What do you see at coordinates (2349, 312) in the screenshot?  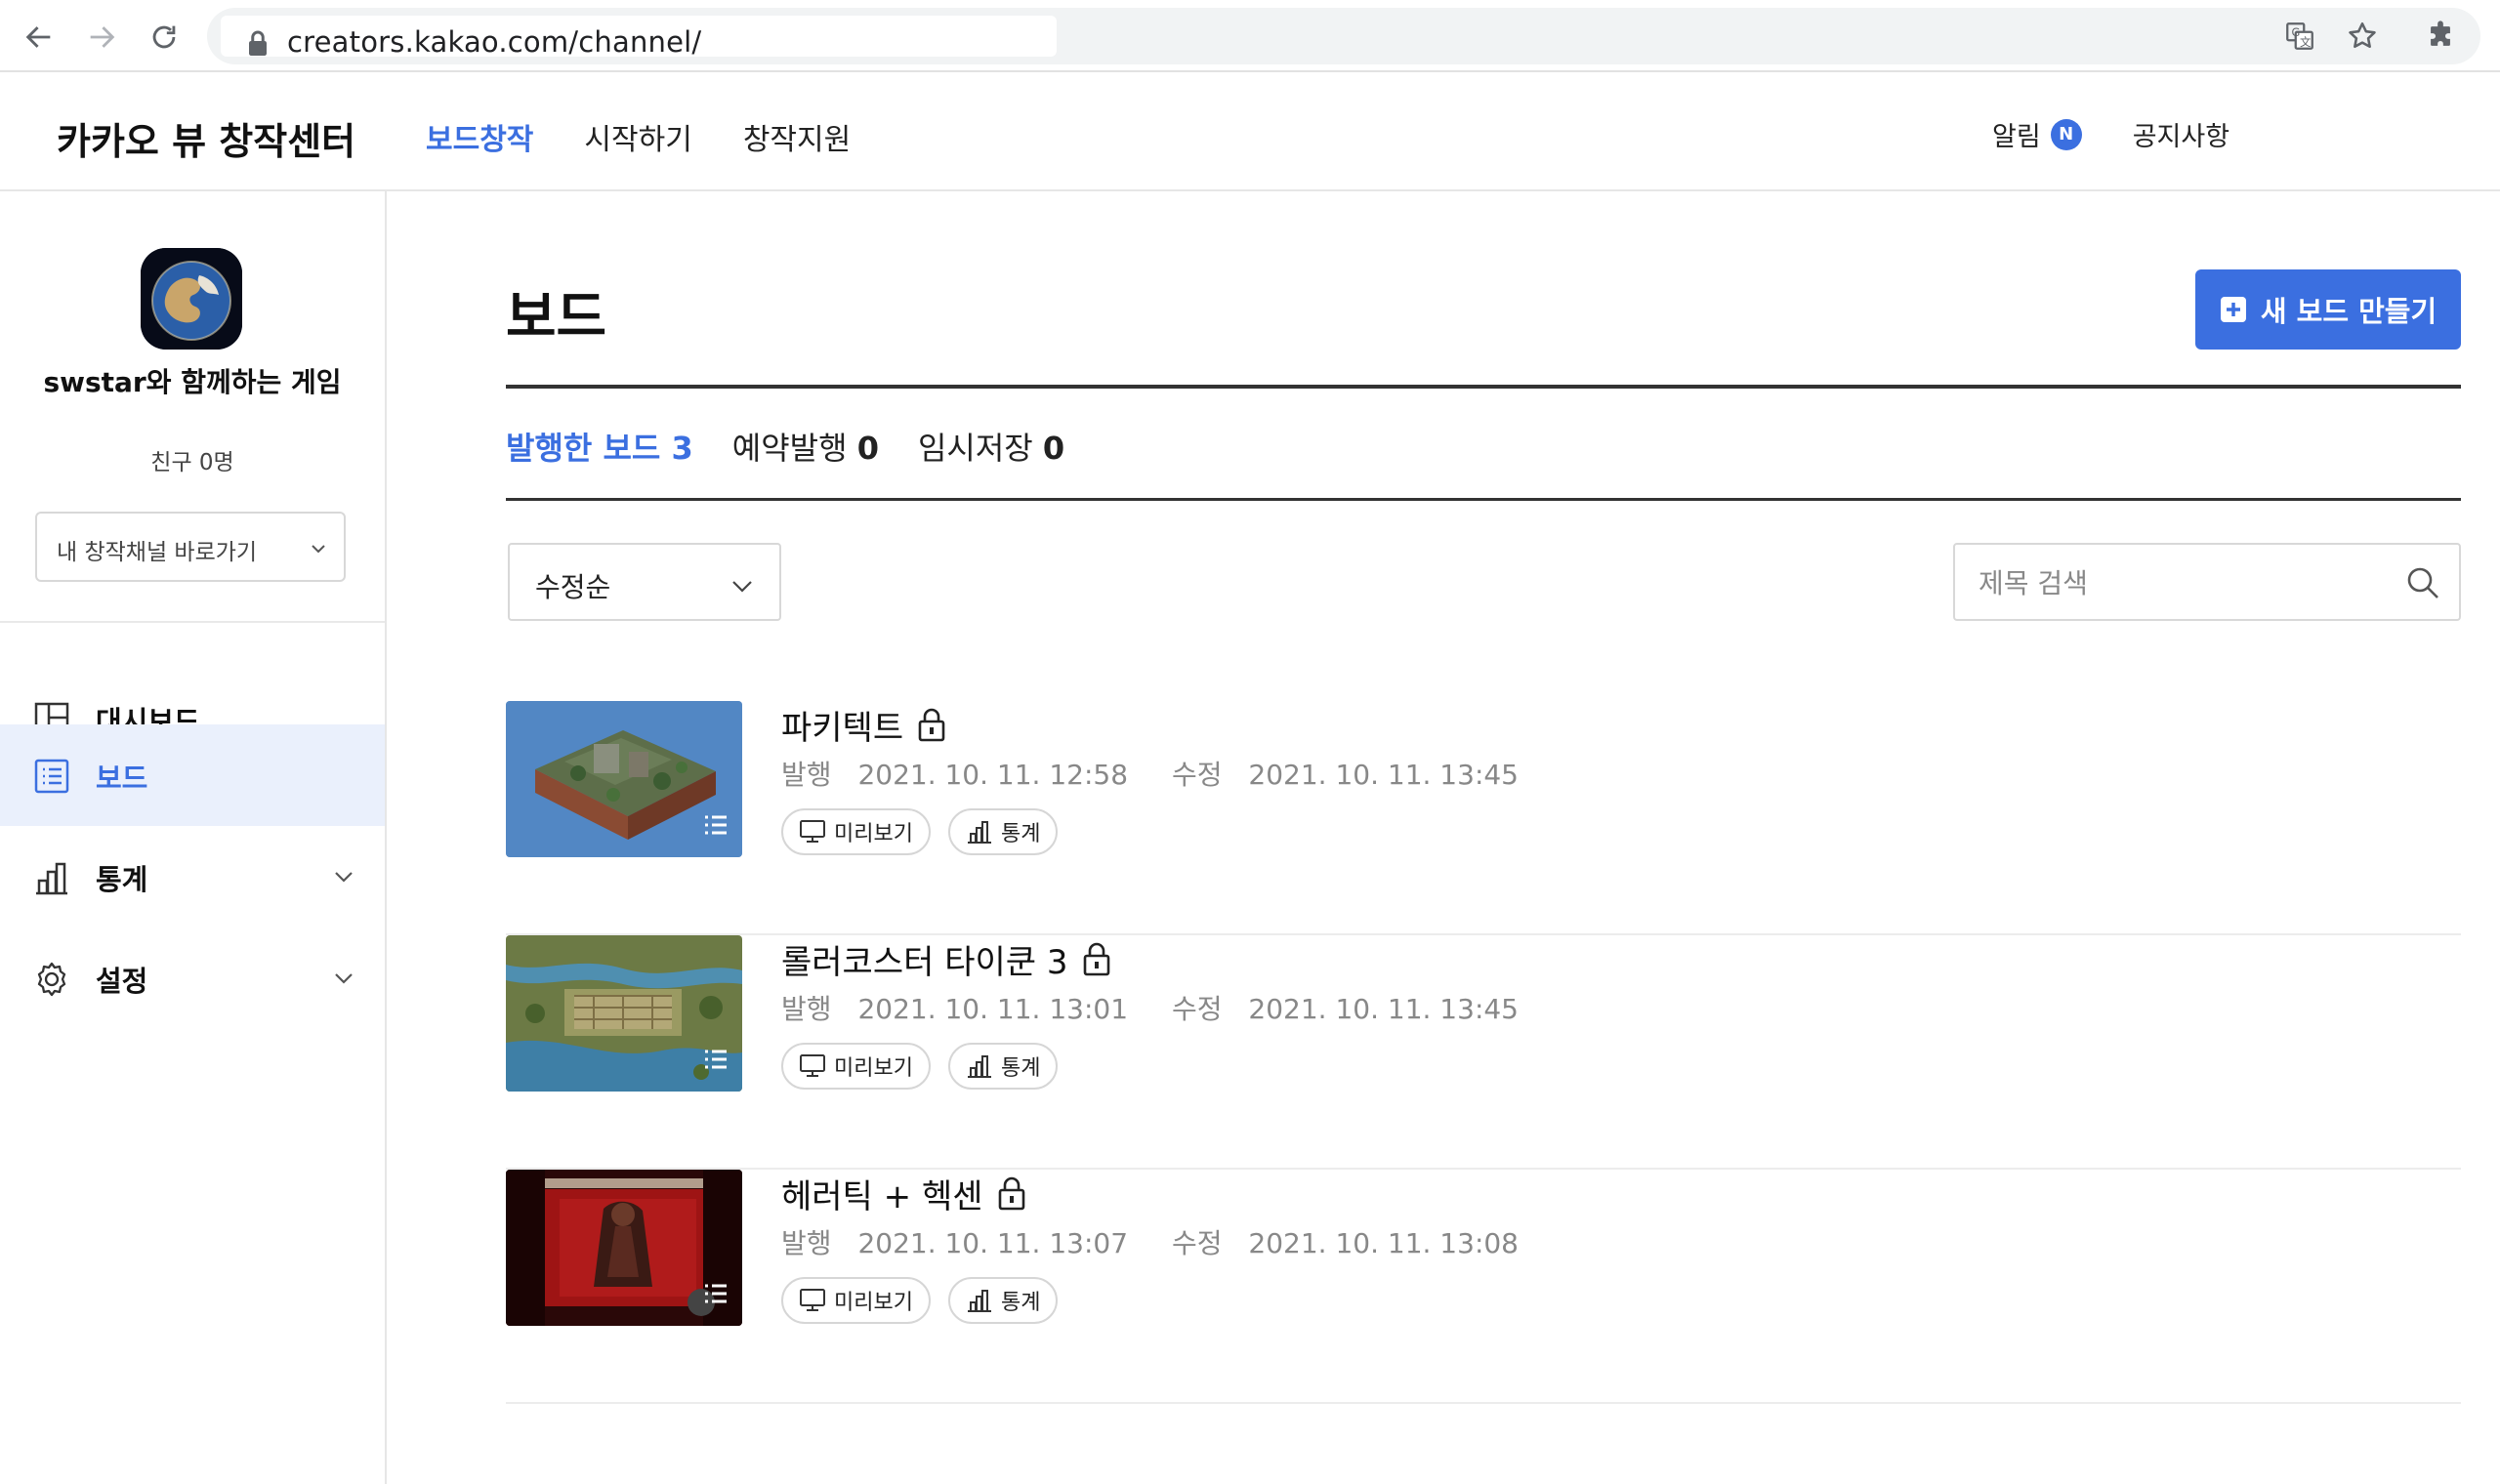 I see `new-board-label: 새 보드 만들기` at bounding box center [2349, 312].